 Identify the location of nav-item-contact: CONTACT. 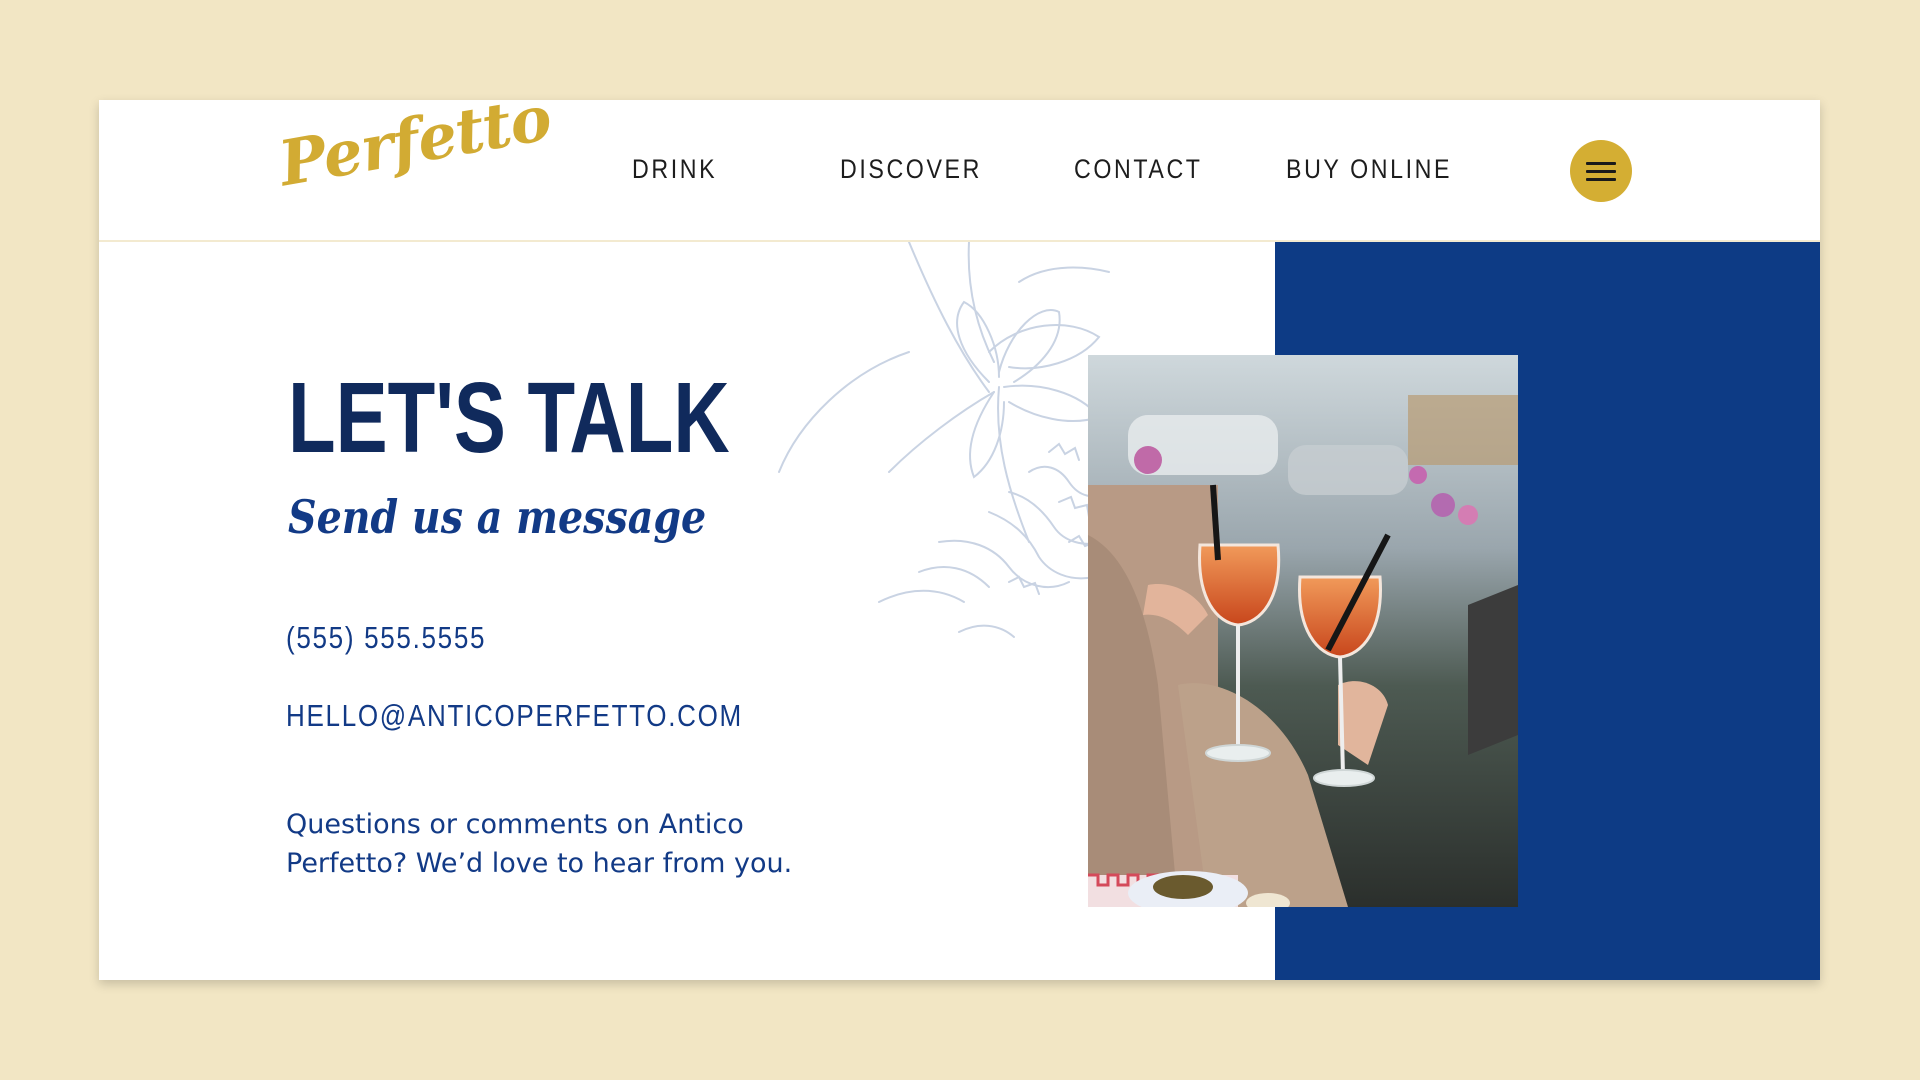
(1138, 169).